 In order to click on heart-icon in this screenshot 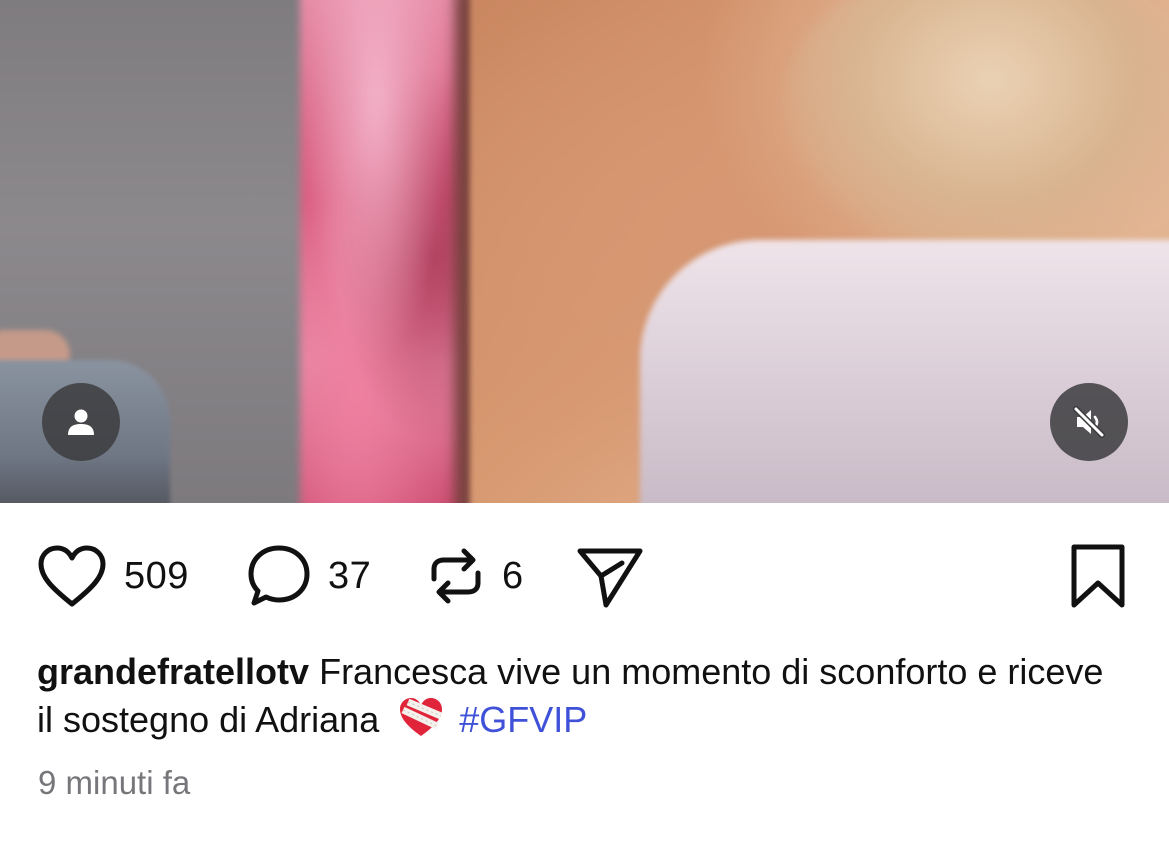, I will do `click(72, 576)`.